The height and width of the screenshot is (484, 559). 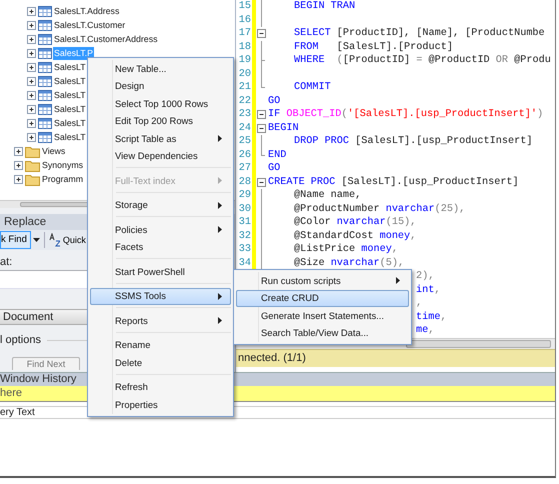 What do you see at coordinates (443, 114) in the screenshot?
I see `code-token: '[SalesLT].[usp_ProductInsert]'` at bounding box center [443, 114].